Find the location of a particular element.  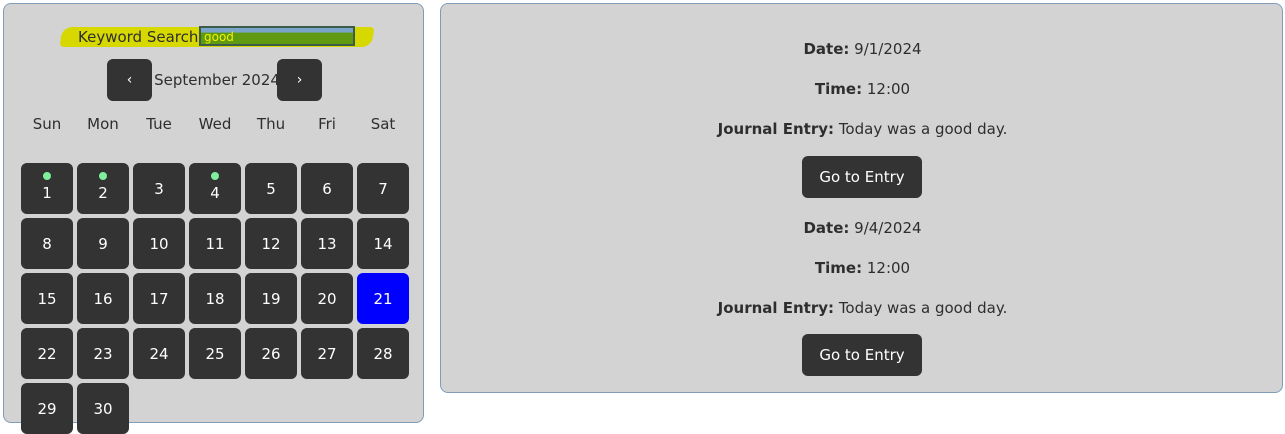

weekday-sat: Sat is located at coordinates (383, 124).